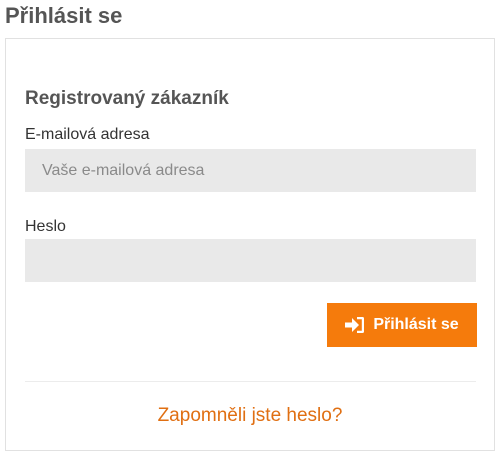  What do you see at coordinates (45, 226) in the screenshot?
I see `password-label: Heslo` at bounding box center [45, 226].